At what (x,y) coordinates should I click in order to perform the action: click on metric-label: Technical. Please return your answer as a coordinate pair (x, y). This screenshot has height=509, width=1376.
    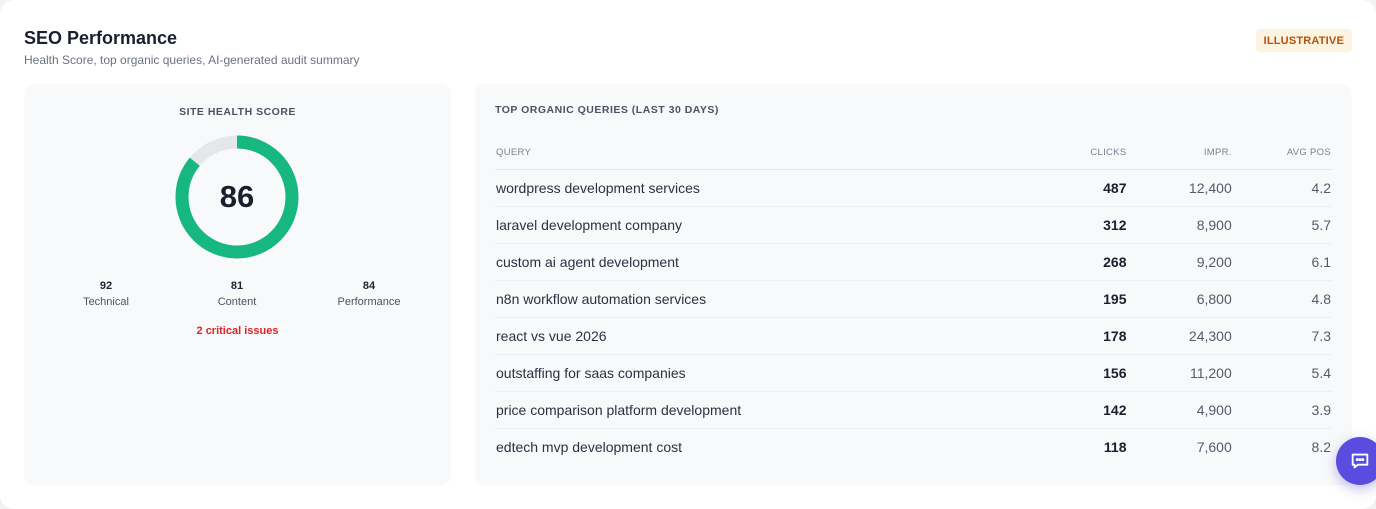
    Looking at the image, I should click on (106, 302).